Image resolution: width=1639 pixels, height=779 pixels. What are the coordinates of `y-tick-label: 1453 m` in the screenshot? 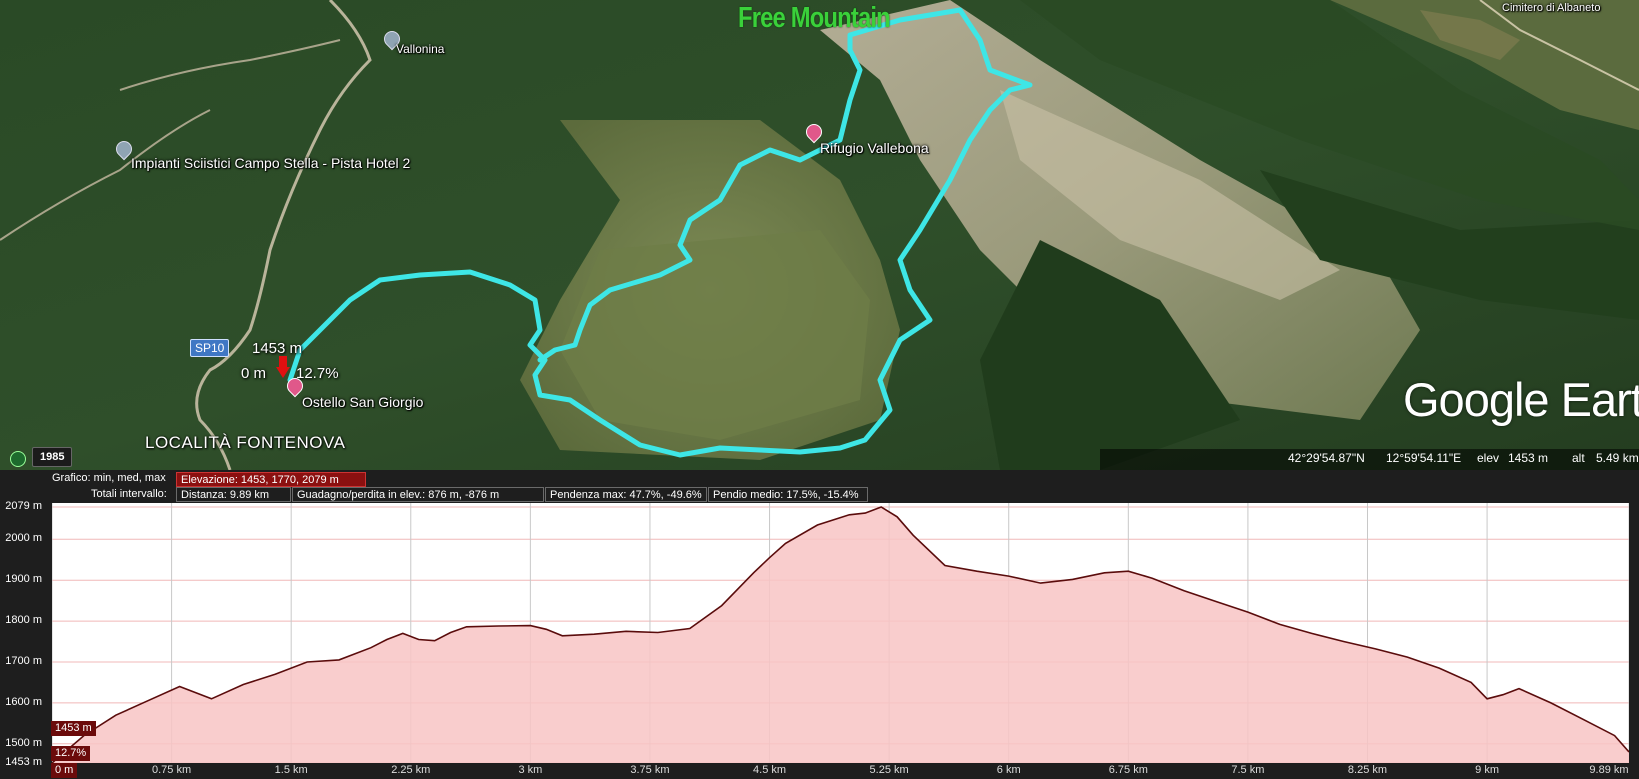 It's located at (23, 762).